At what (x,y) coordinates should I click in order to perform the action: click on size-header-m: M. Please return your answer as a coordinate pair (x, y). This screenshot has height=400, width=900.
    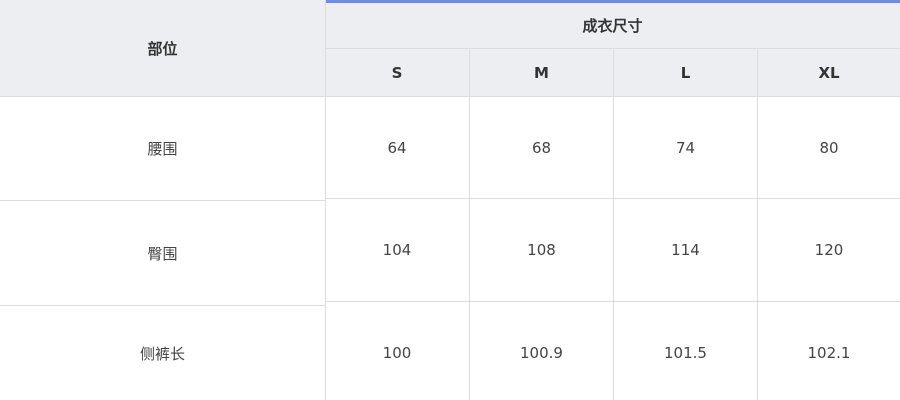
    Looking at the image, I should click on (541, 72).